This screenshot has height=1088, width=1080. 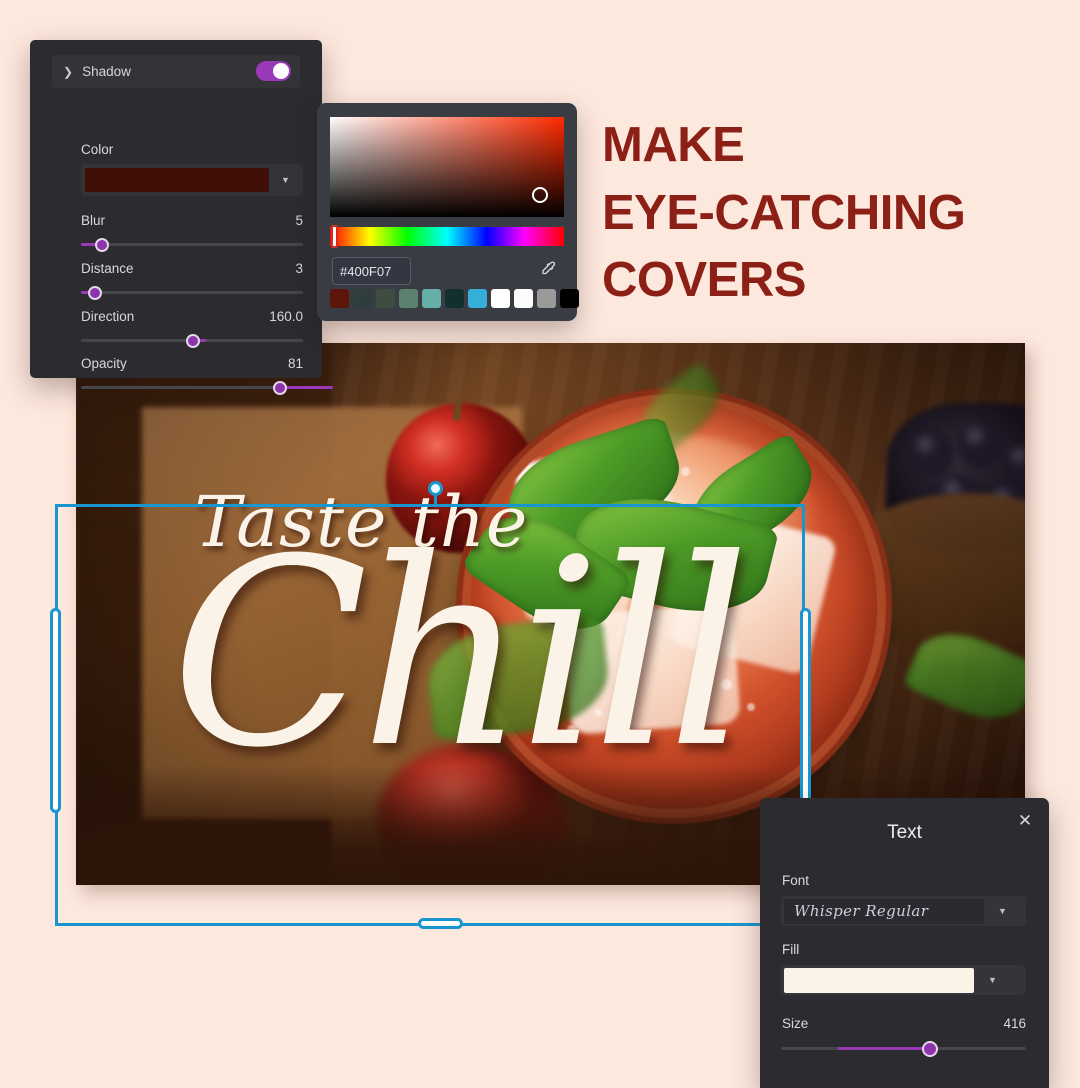 What do you see at coordinates (192, 244) in the screenshot?
I see `blur-slider-track` at bounding box center [192, 244].